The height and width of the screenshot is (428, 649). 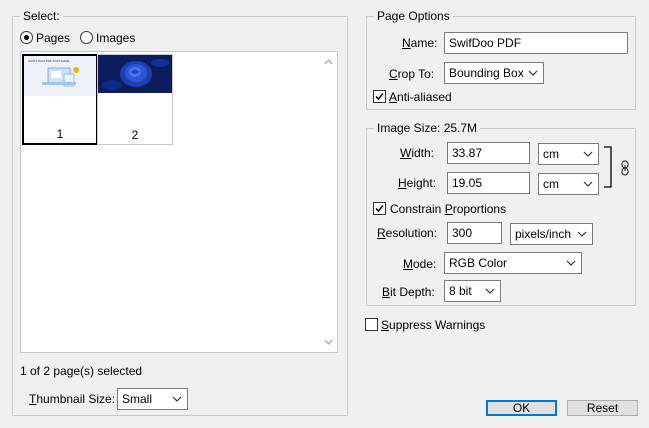 I want to click on mode-label: Mode:, so click(x=420, y=264).